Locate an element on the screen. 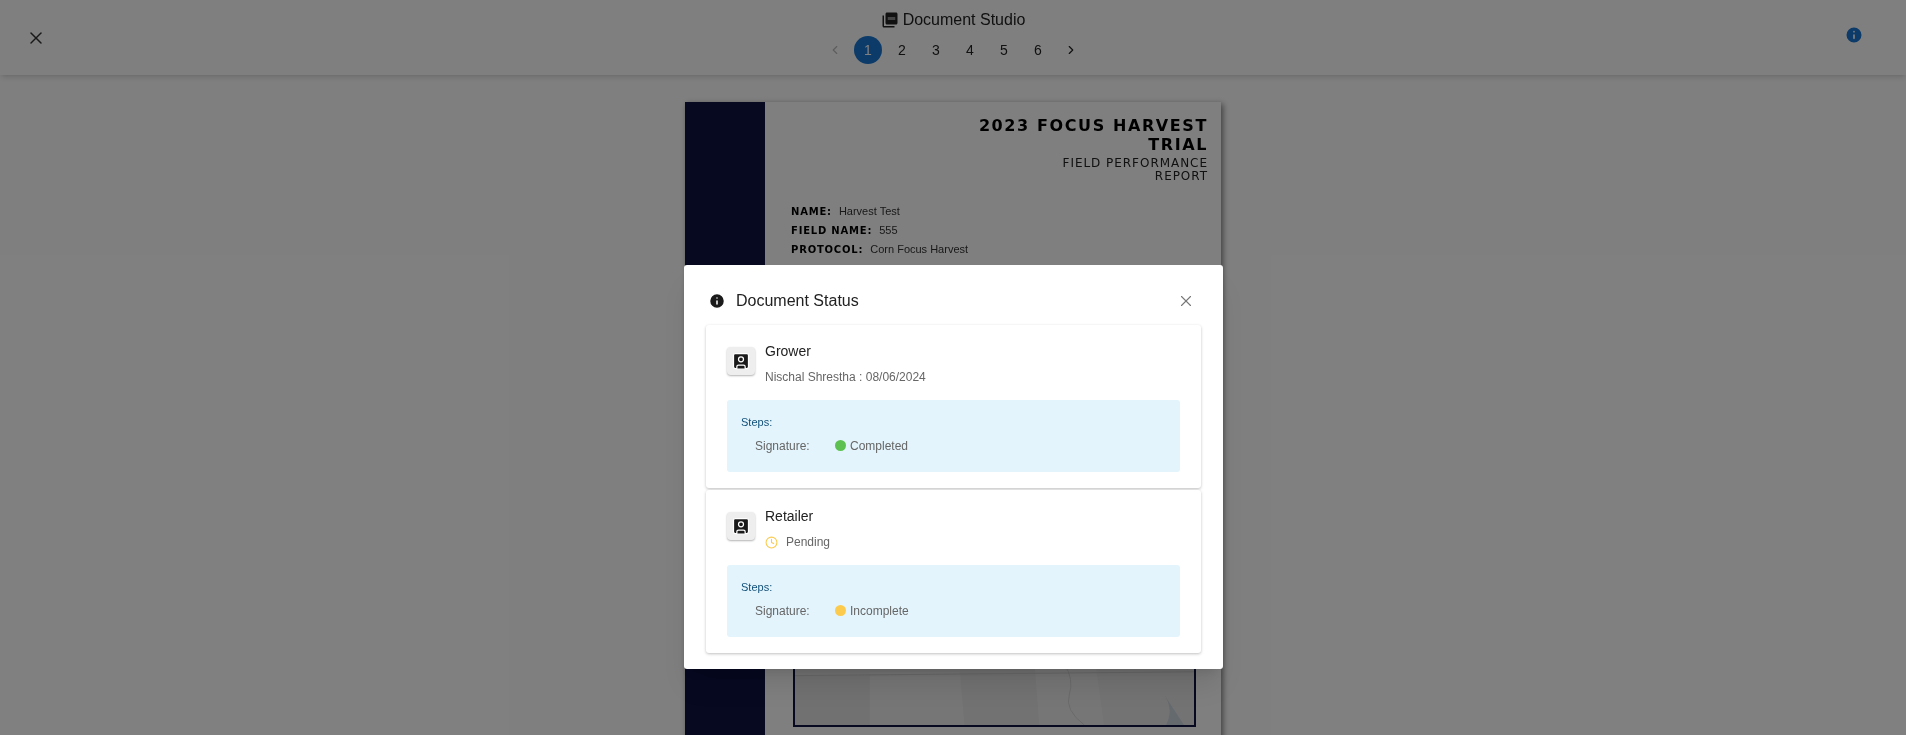 The image size is (1906, 735). page-button: 6 is located at coordinates (1038, 50).